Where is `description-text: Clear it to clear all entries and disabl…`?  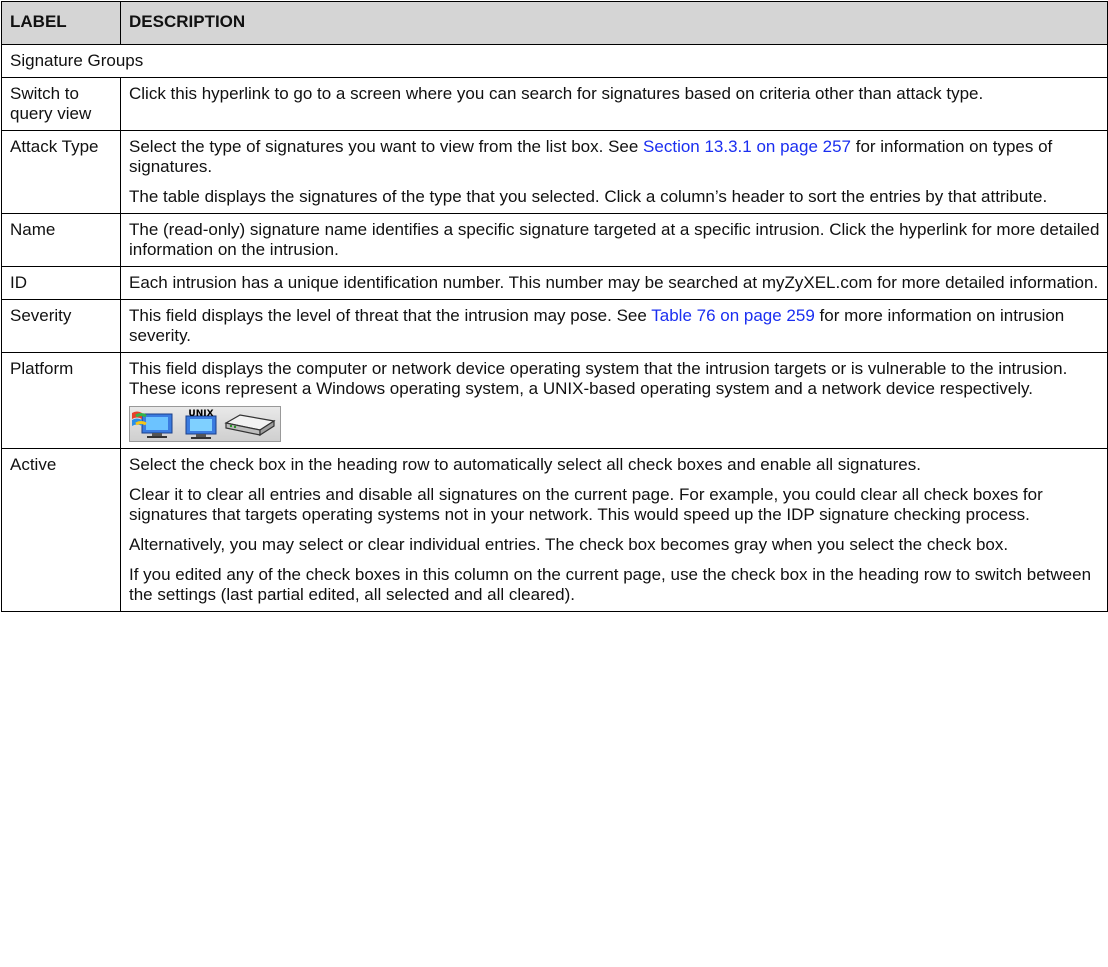
description-text: Clear it to clear all entries and disabl… is located at coordinates (586, 504).